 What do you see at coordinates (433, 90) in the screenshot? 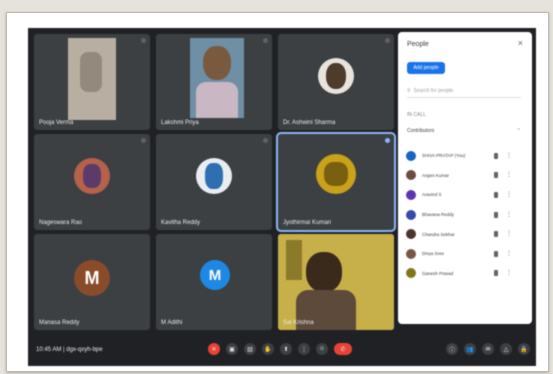
I see `search-placeholder: Search for people` at bounding box center [433, 90].